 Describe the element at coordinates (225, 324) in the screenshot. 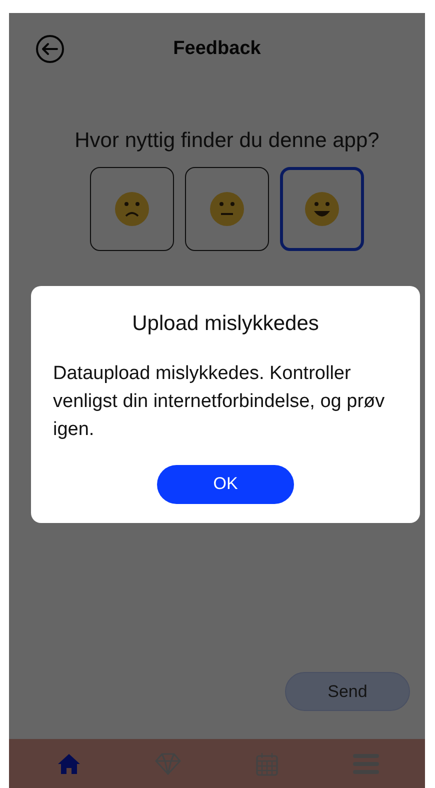

I see `dialog-title: Upload mislykkedes` at that location.